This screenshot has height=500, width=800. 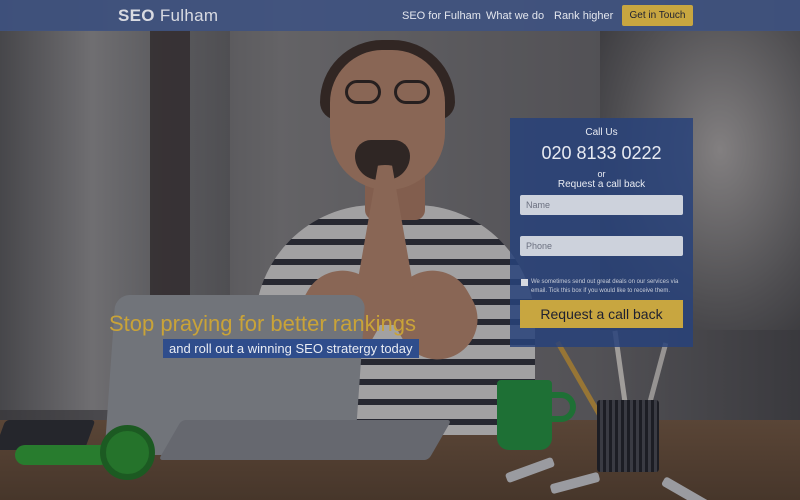 I want to click on call-us-label: Call Us, so click(x=601, y=132).